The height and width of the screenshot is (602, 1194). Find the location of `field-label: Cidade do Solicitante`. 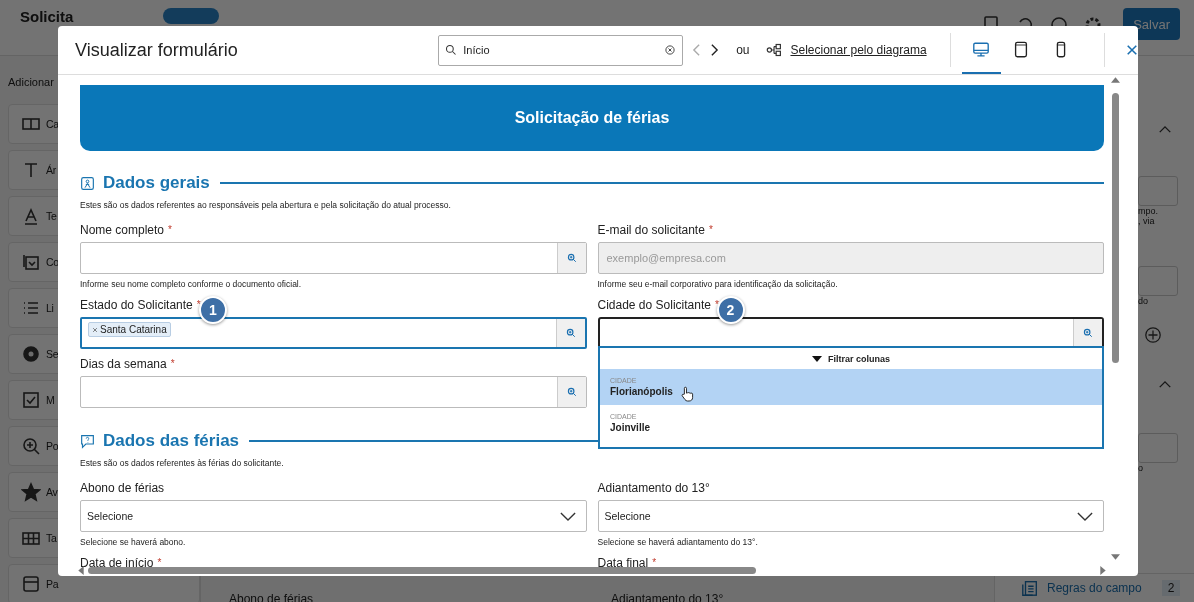

field-label: Cidade do Solicitante is located at coordinates (654, 305).